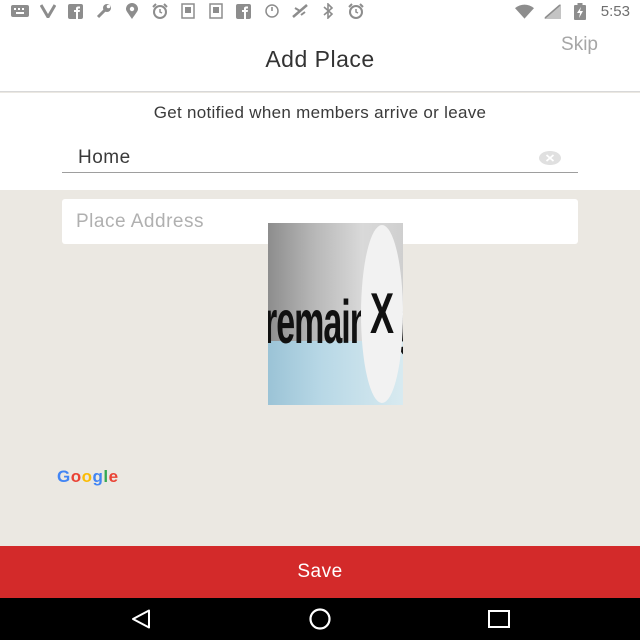  I want to click on system-status: 5:53, so click(572, 11).